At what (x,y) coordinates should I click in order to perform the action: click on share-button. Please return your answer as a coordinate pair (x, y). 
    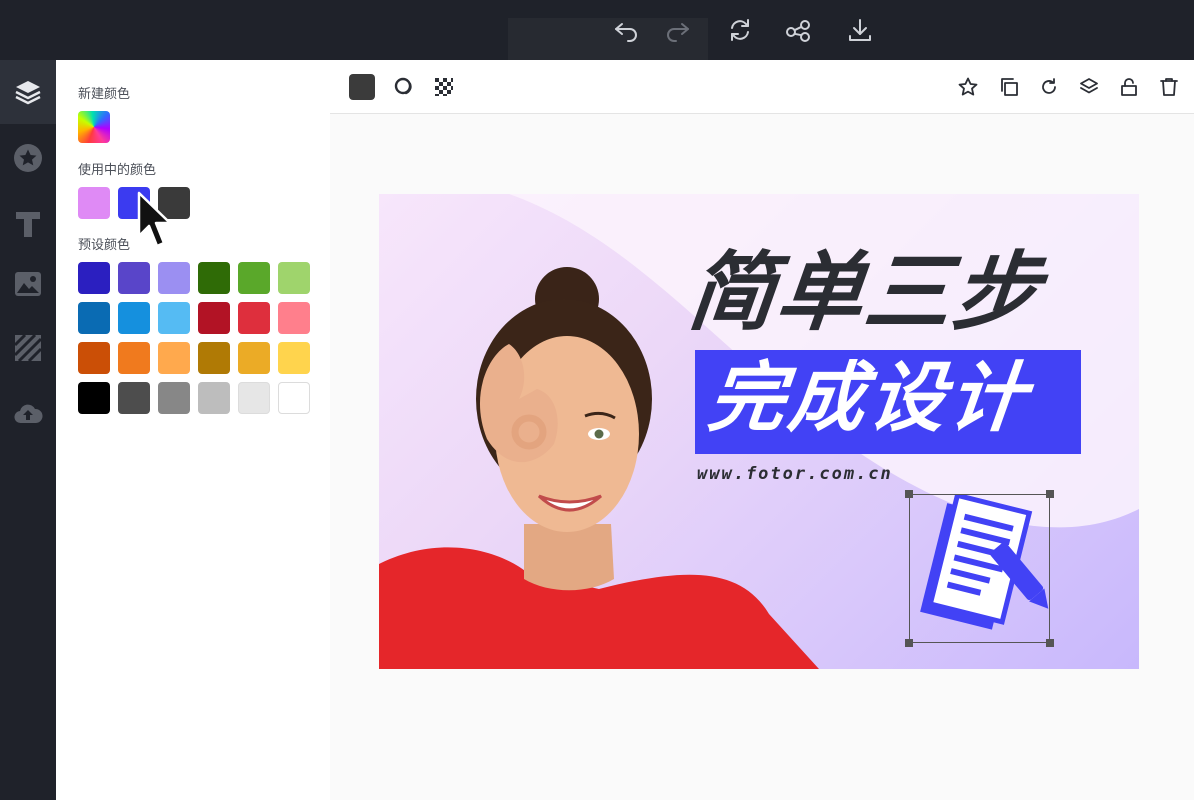
    Looking at the image, I should click on (798, 30).